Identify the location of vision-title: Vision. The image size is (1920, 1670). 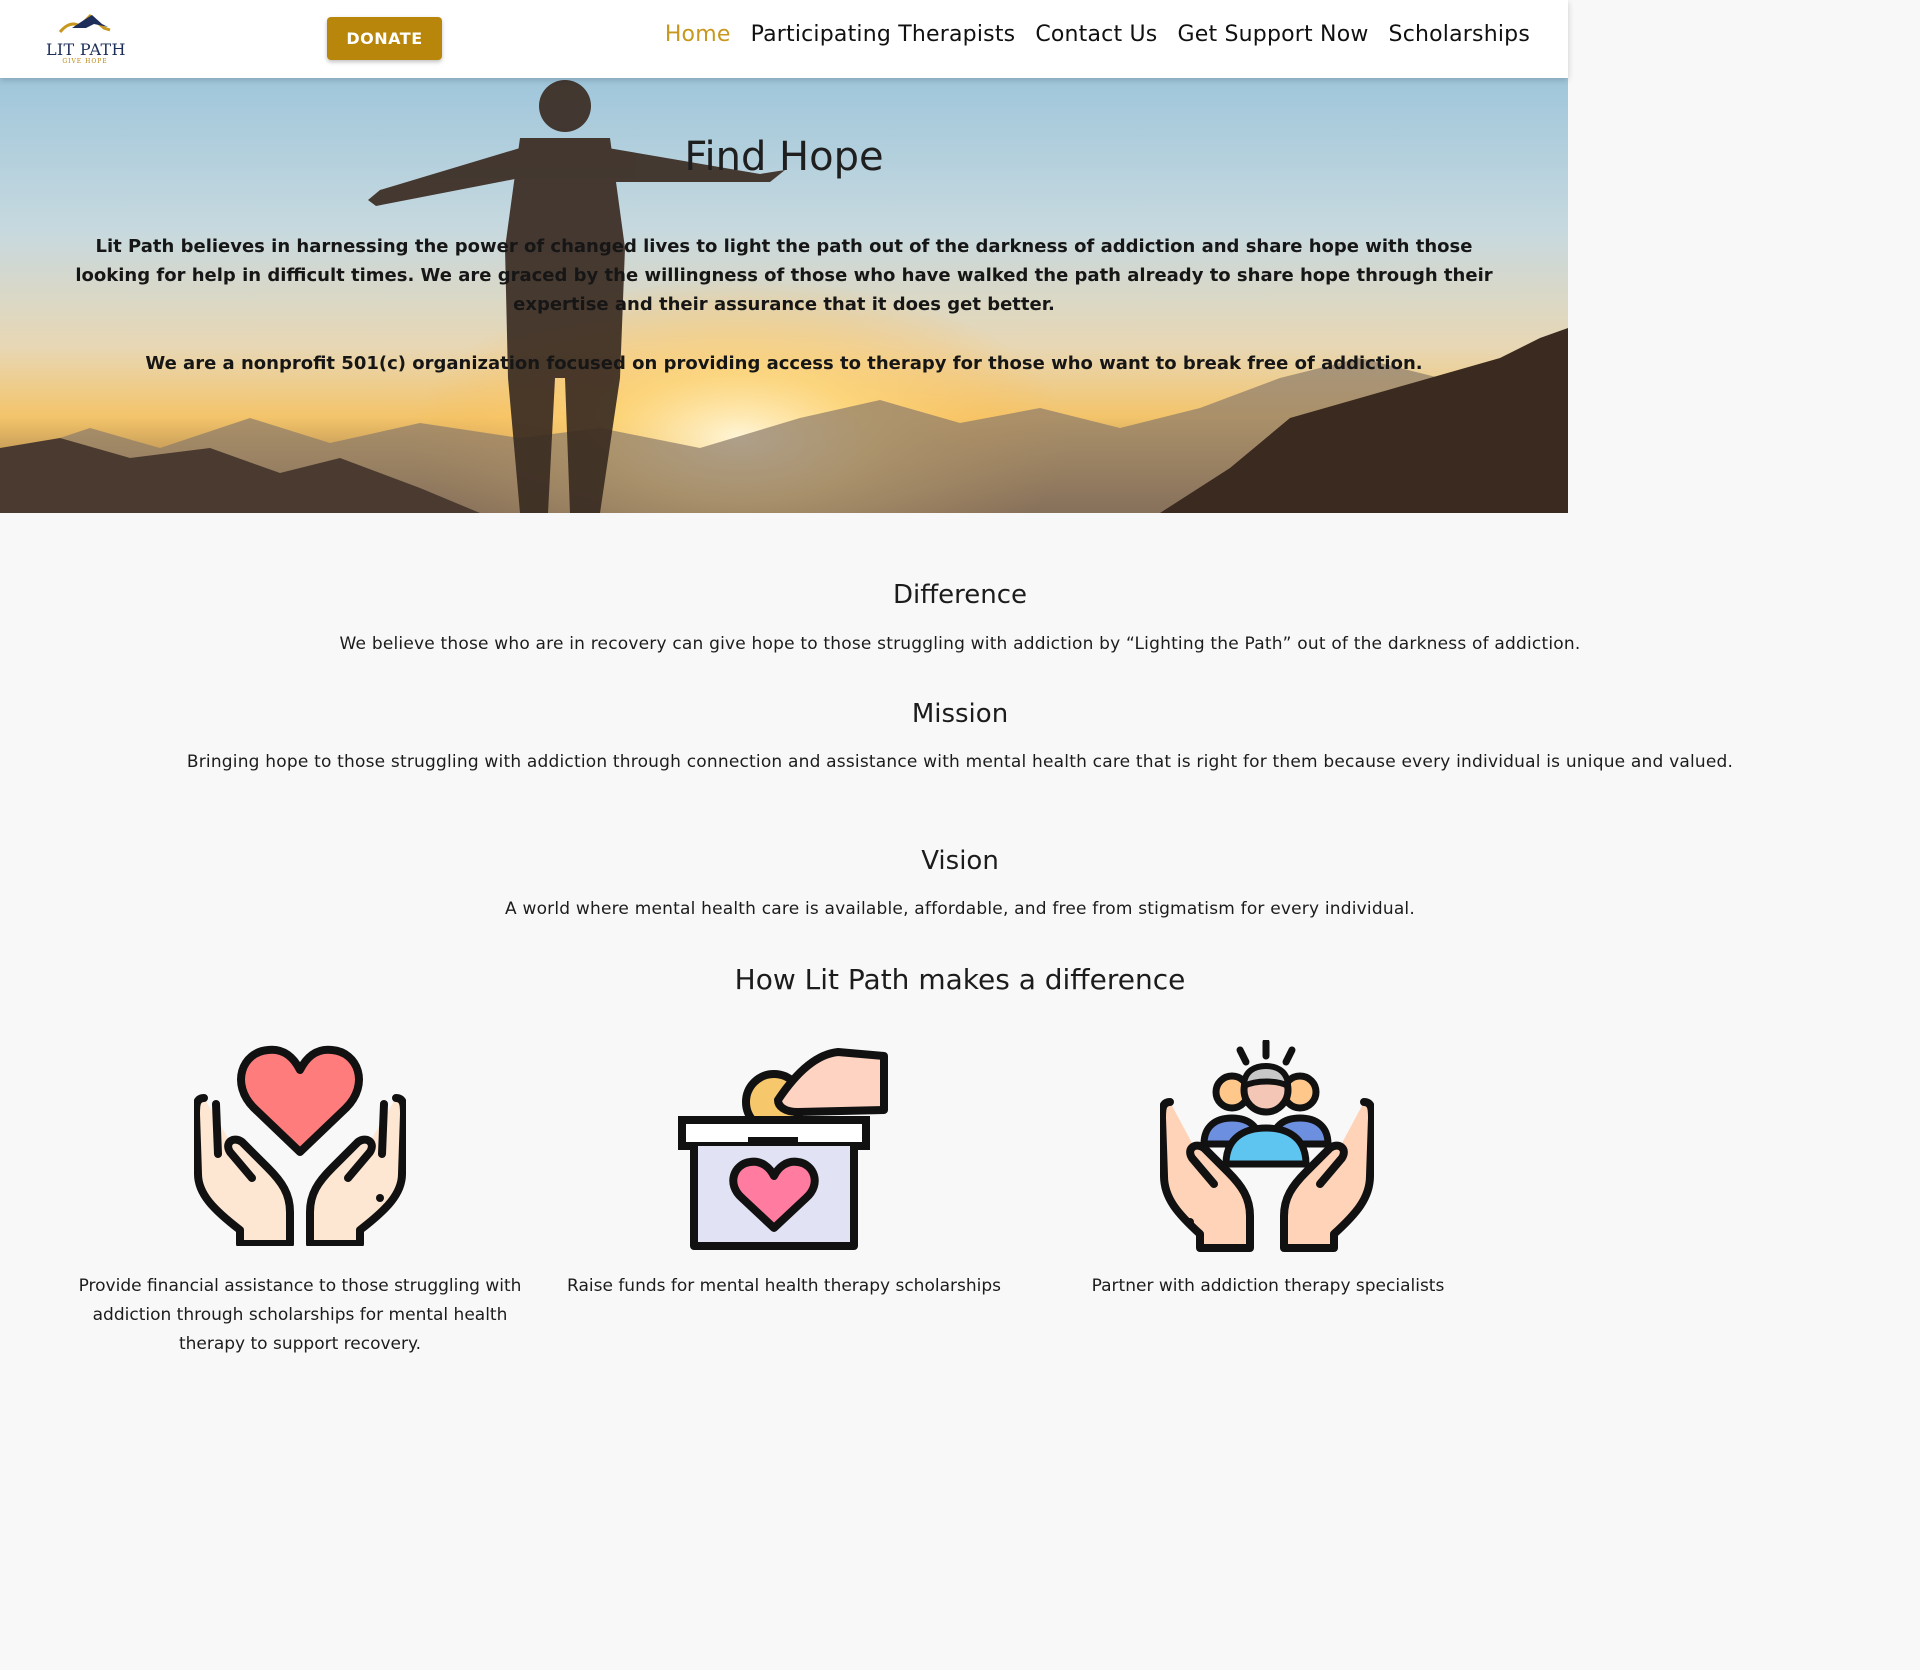
(960, 861).